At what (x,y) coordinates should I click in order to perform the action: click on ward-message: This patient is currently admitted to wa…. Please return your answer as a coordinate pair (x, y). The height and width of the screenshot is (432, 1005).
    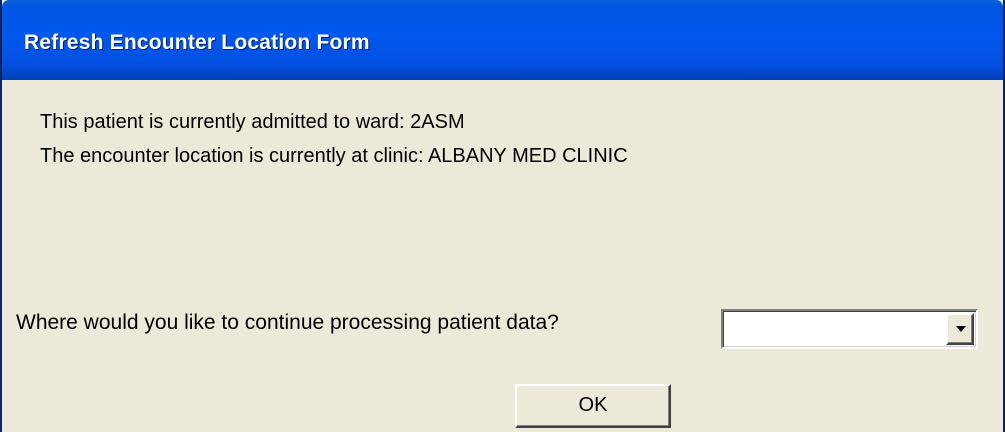
    Looking at the image, I should click on (252, 122).